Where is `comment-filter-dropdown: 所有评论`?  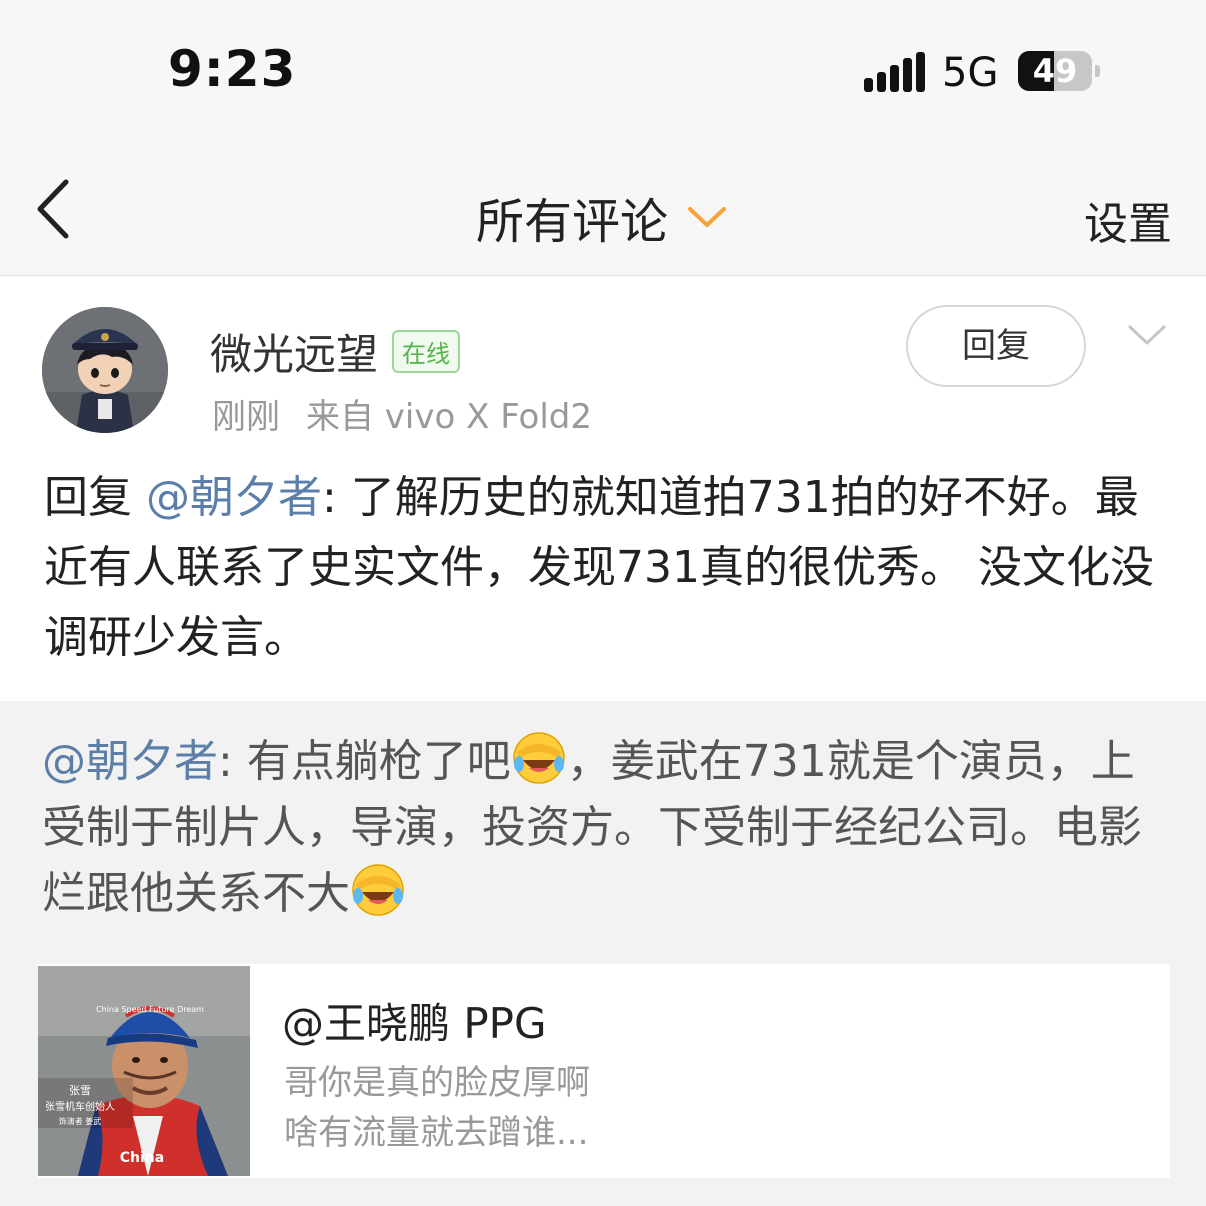 comment-filter-dropdown: 所有评论 is located at coordinates (602, 217).